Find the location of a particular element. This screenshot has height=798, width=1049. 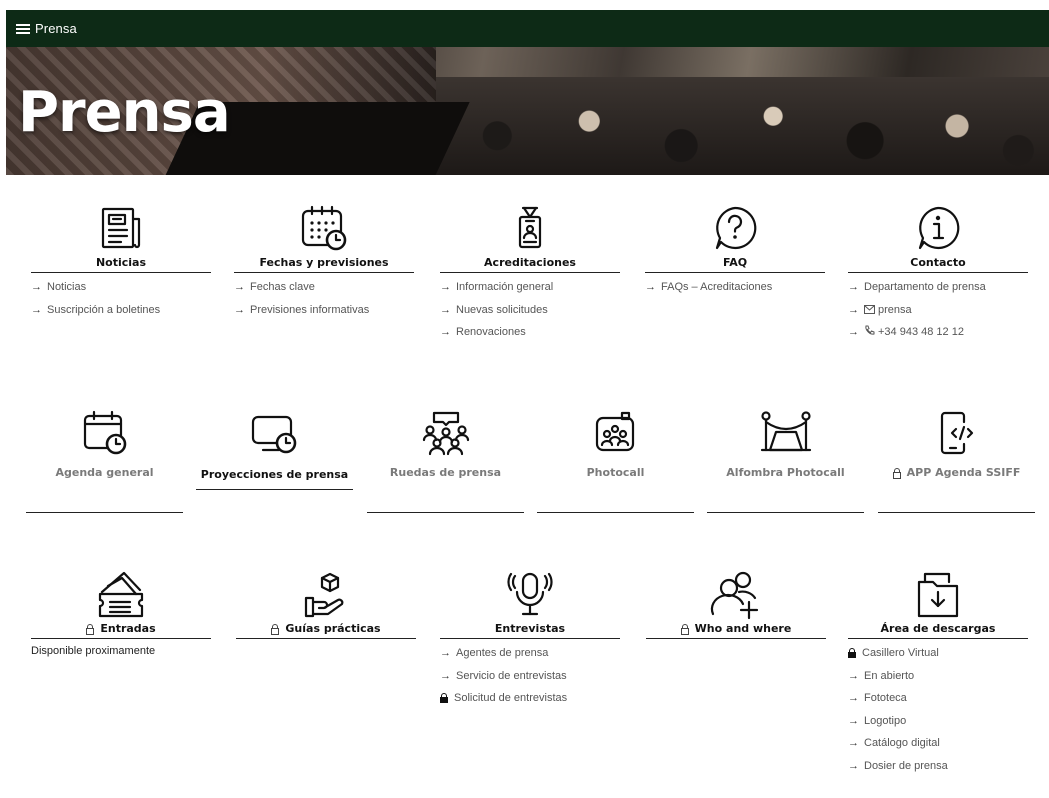

section-title: Noticias is located at coordinates (121, 262).